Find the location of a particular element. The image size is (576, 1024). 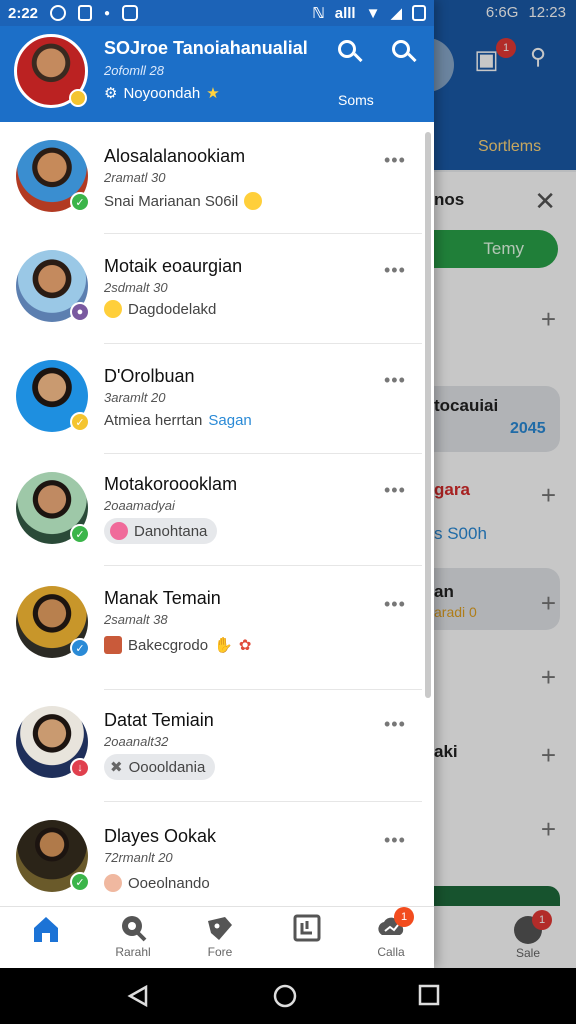

recents-button is located at coordinates (429, 997).